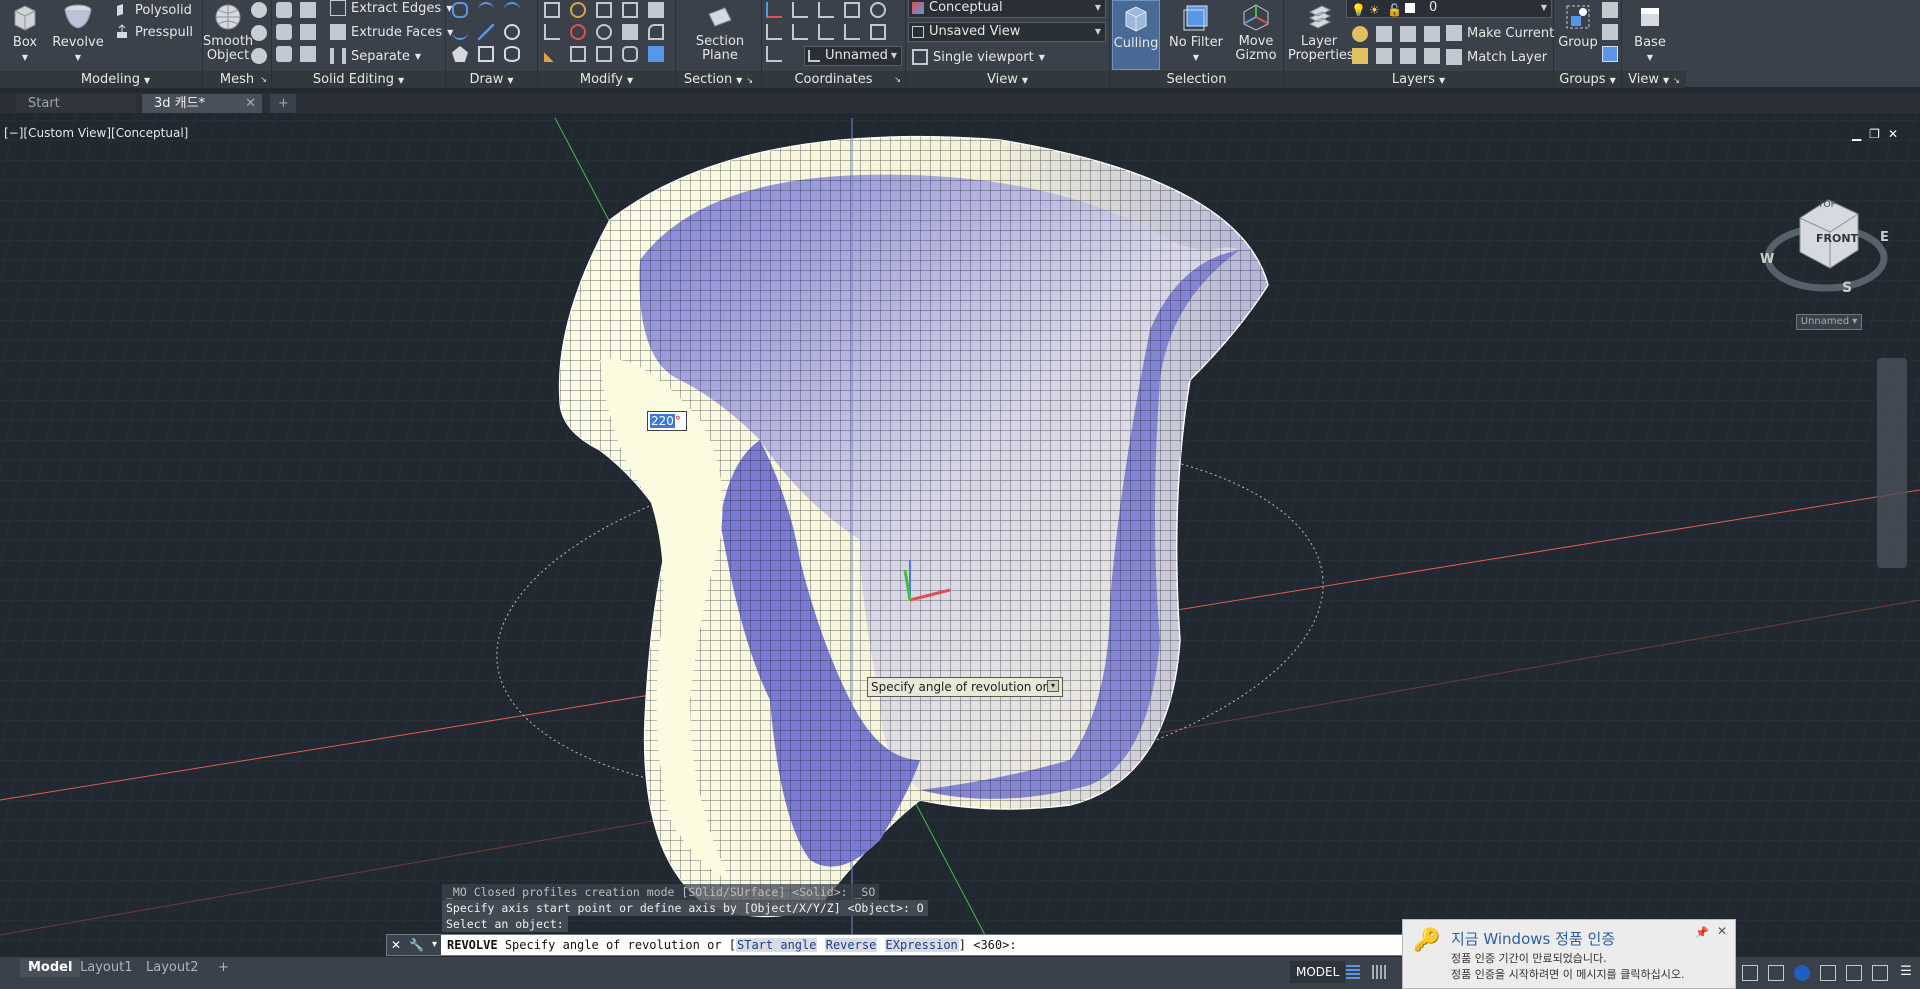  Describe the element at coordinates (512, 10) in the screenshot. I see `arc-icon` at that location.